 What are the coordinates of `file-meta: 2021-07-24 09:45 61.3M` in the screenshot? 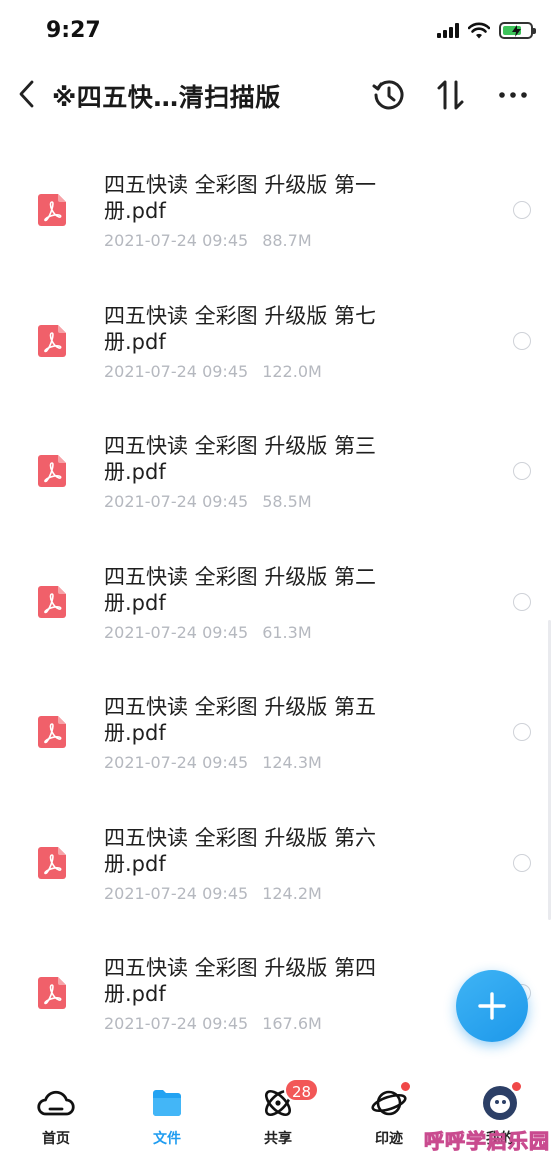 It's located at (208, 632).